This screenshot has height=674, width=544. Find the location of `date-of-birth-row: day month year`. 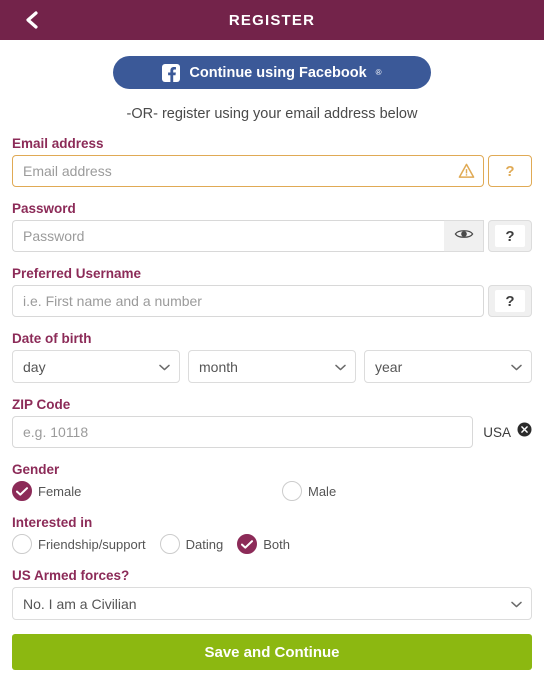

date-of-birth-row: day month year is located at coordinates (272, 366).